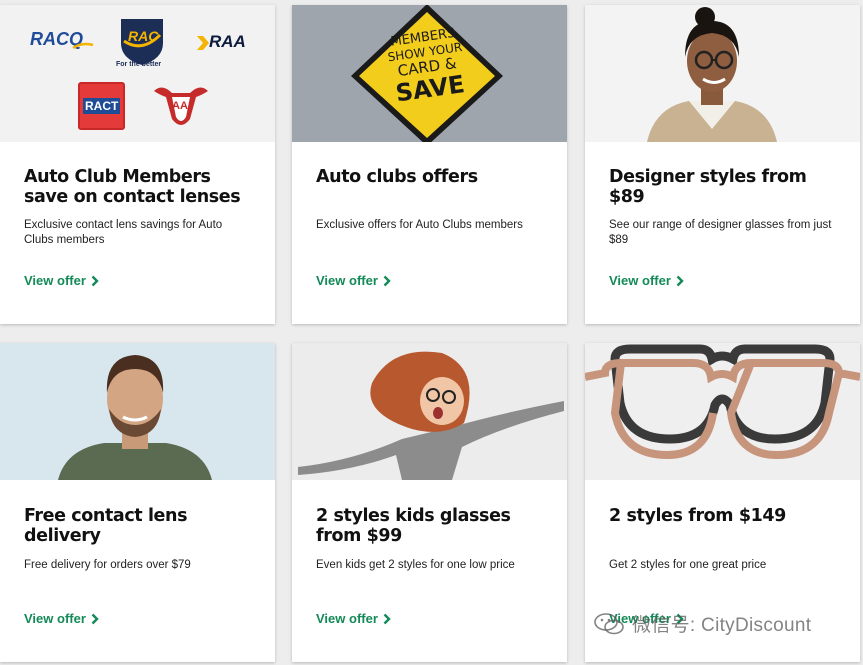  What do you see at coordinates (135, 417) in the screenshot?
I see `man-illustration` at bounding box center [135, 417].